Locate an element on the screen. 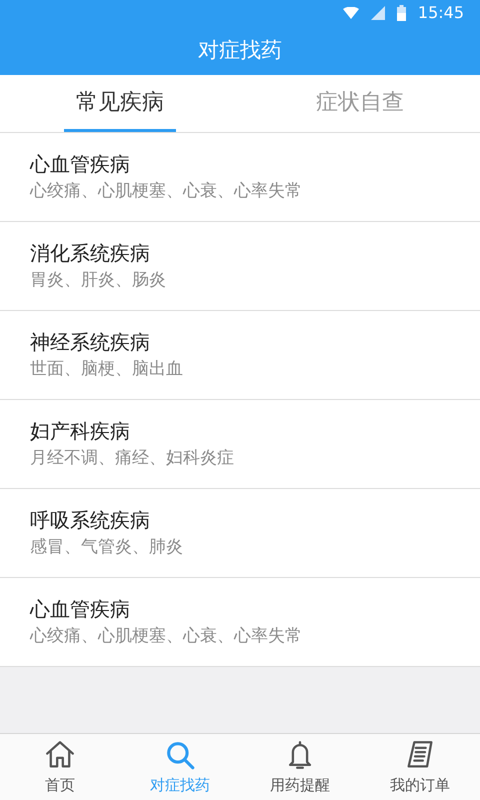 The image size is (480, 800). disease-item: 消化系统疾病 胃炎、肝炎、肠炎 is located at coordinates (240, 266).